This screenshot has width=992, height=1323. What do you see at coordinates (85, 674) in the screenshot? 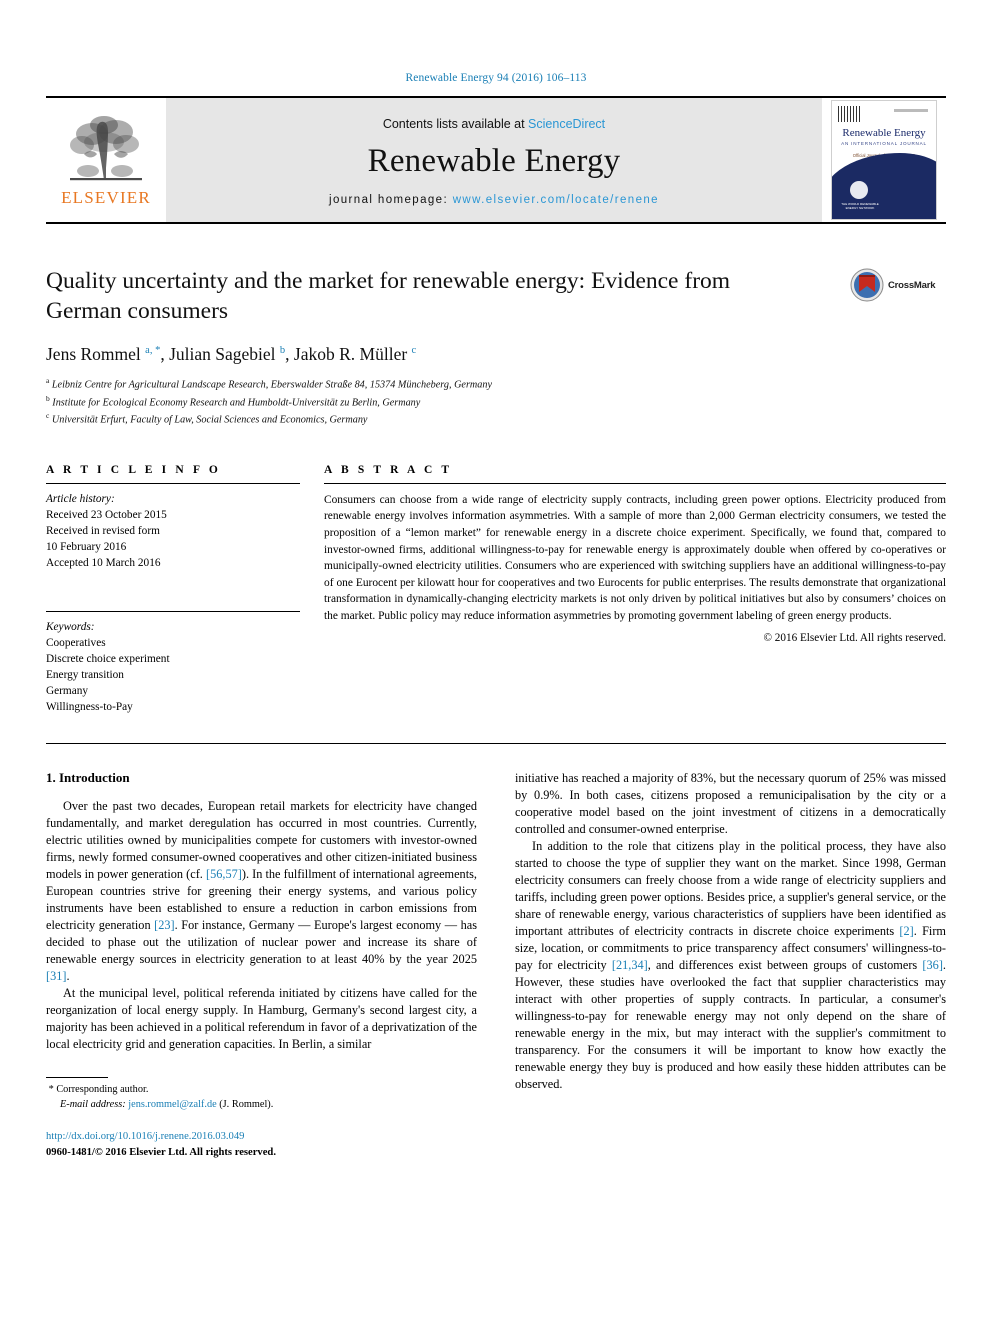
I see `keyword-item: Energy transition` at bounding box center [85, 674].